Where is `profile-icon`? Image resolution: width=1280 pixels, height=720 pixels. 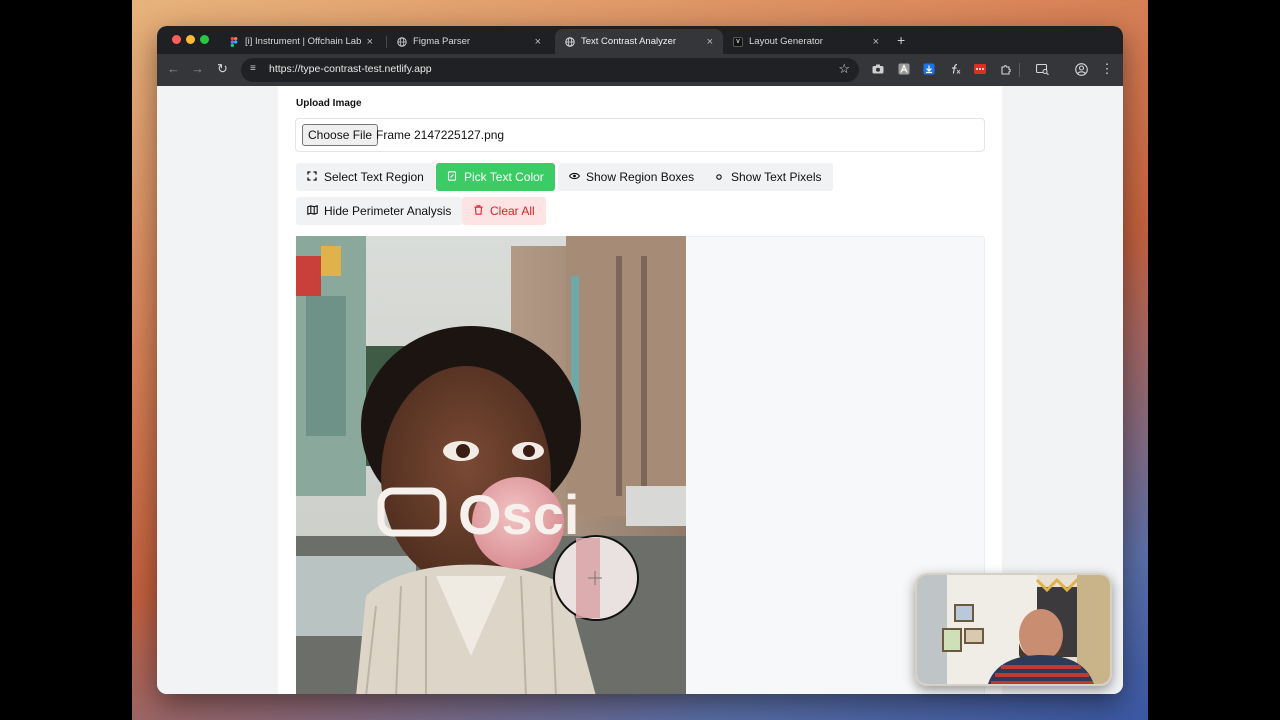 profile-icon is located at coordinates (1081, 69).